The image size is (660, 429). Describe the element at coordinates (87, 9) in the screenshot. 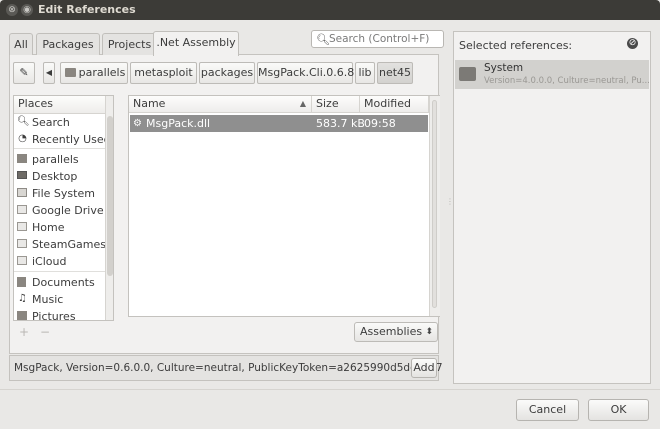

I see `window-title: Edit References` at that location.